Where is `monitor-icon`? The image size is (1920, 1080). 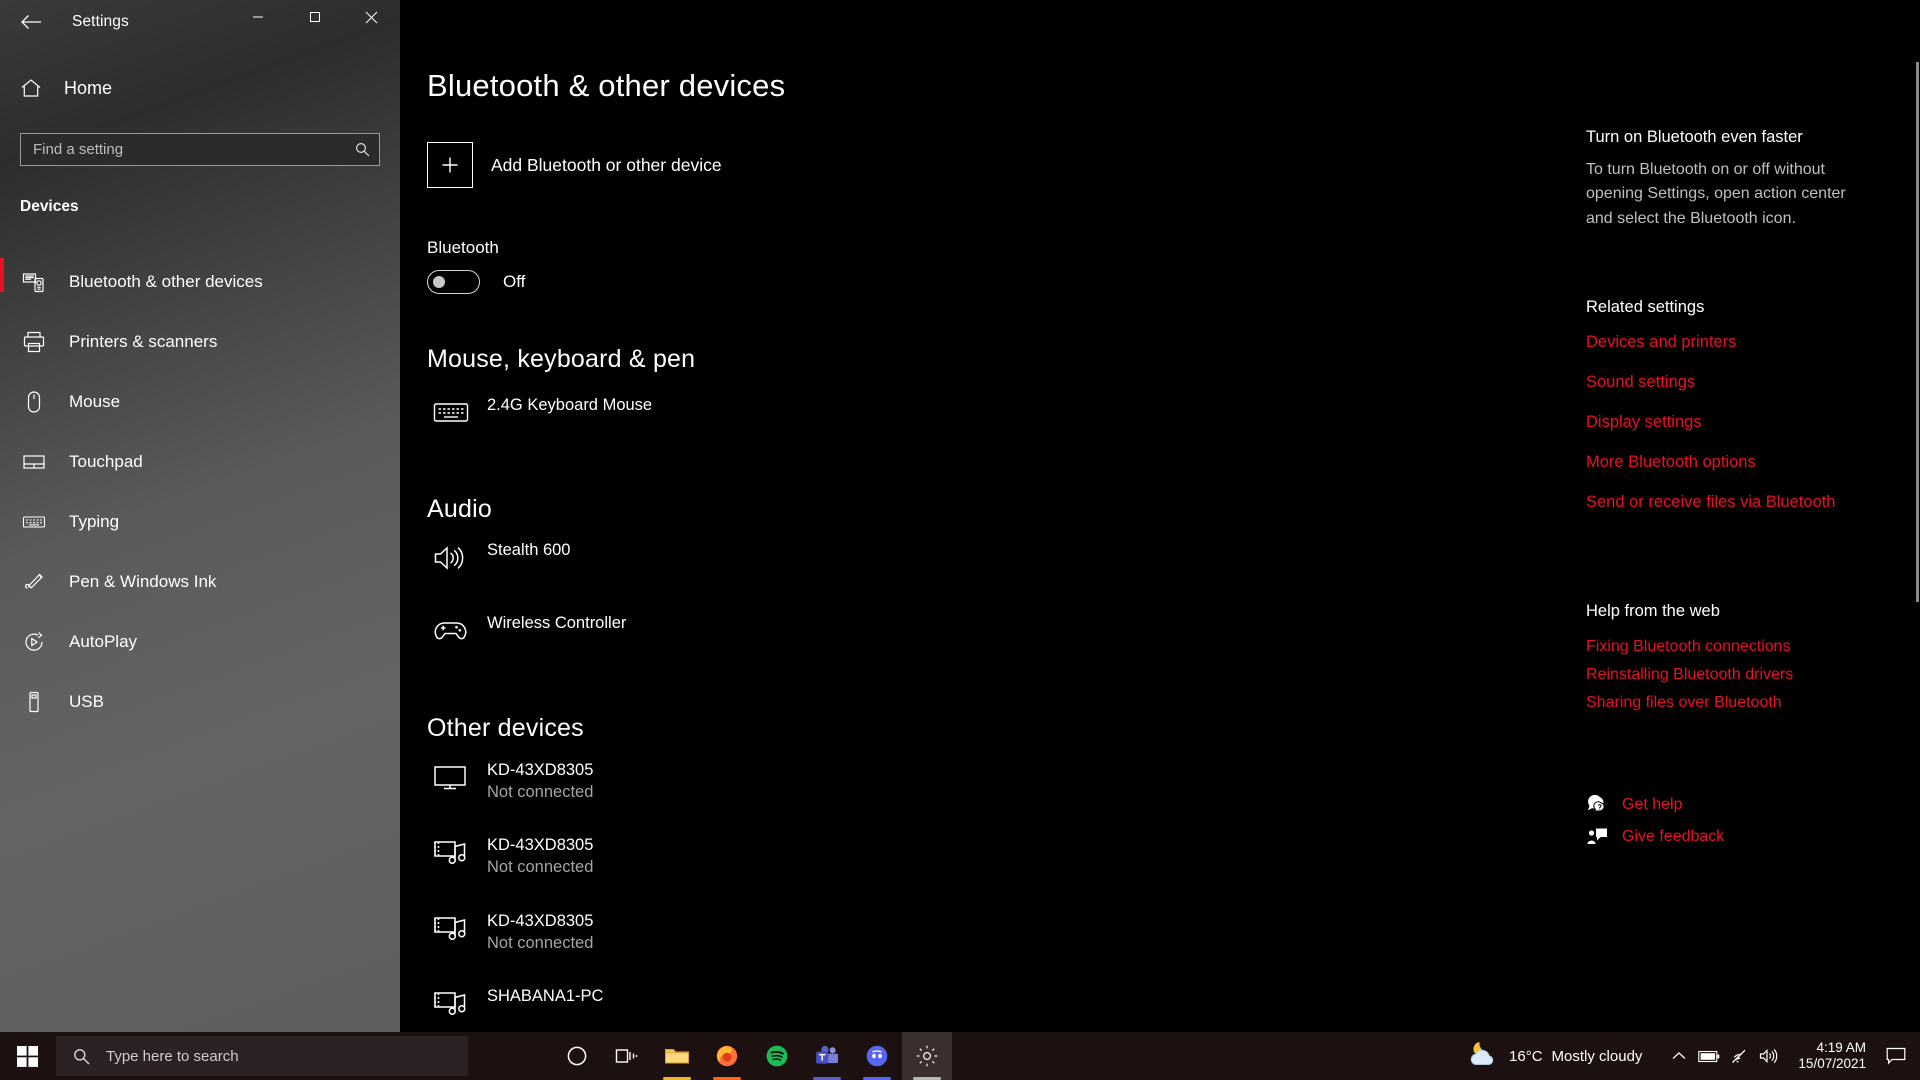
monitor-icon is located at coordinates (457, 778).